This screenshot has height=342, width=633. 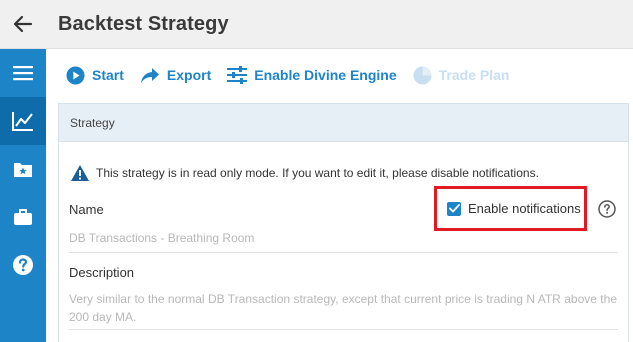 I want to click on page-title: Backtest Strategy, so click(x=143, y=23).